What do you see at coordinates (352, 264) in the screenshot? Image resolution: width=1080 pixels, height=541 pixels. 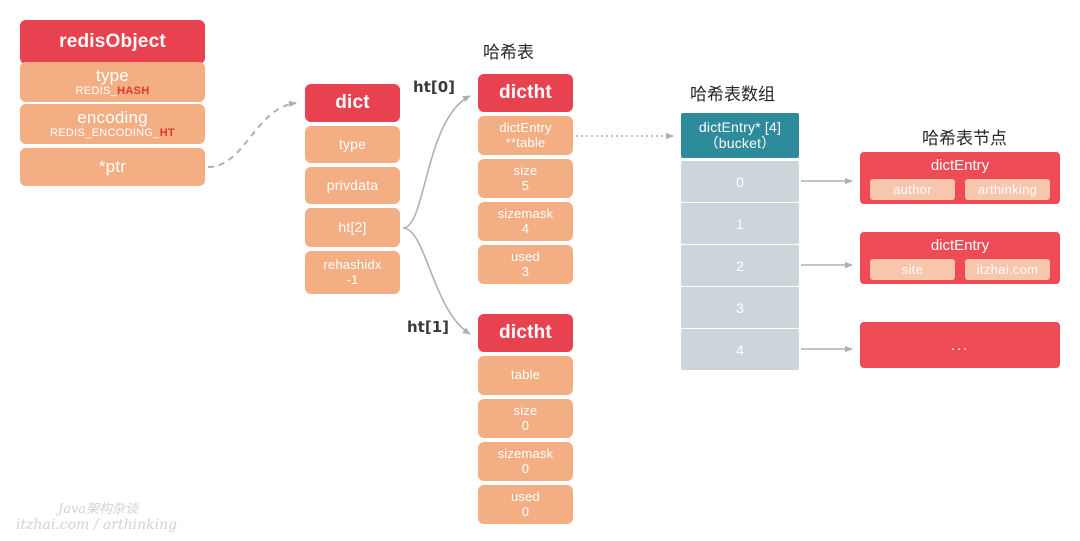 I see `field-label: rehashidx` at bounding box center [352, 264].